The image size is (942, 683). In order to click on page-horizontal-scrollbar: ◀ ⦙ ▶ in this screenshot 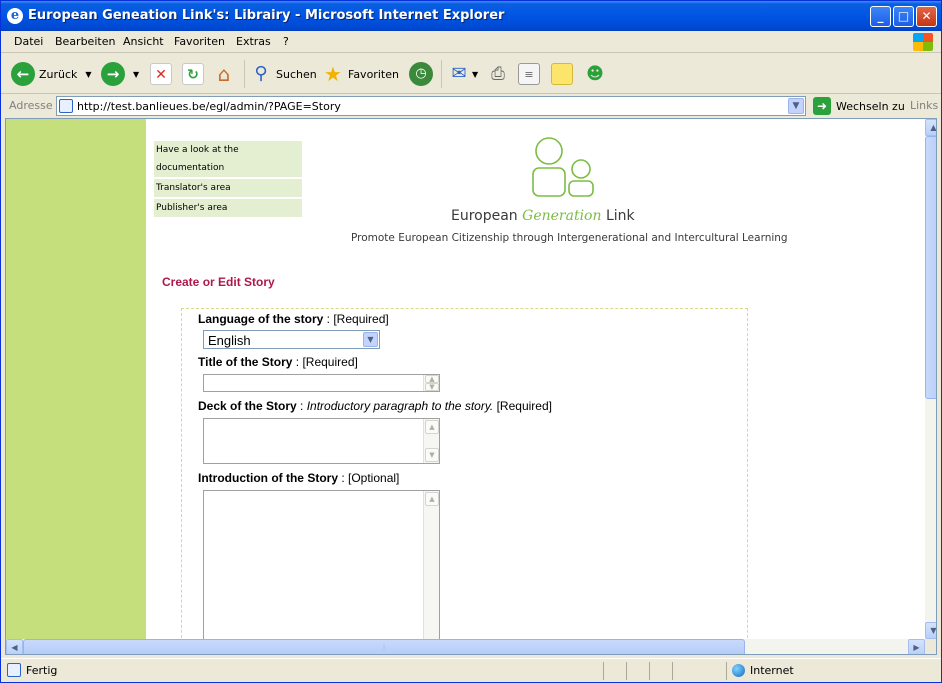, I will do `click(465, 646)`.